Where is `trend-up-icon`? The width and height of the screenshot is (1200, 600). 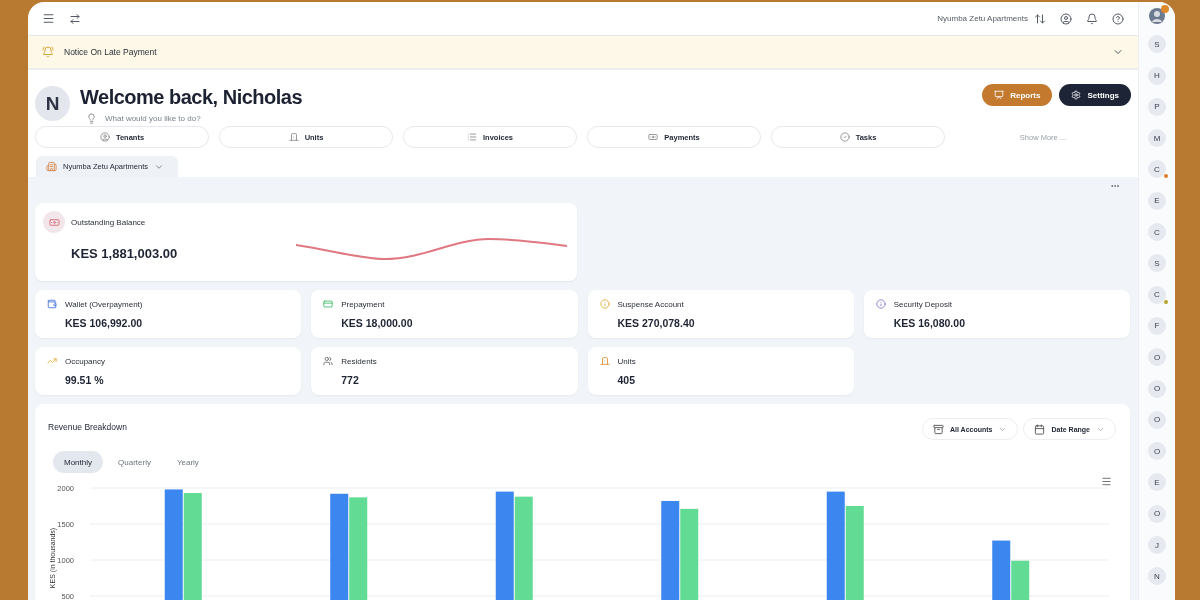 trend-up-icon is located at coordinates (52, 361).